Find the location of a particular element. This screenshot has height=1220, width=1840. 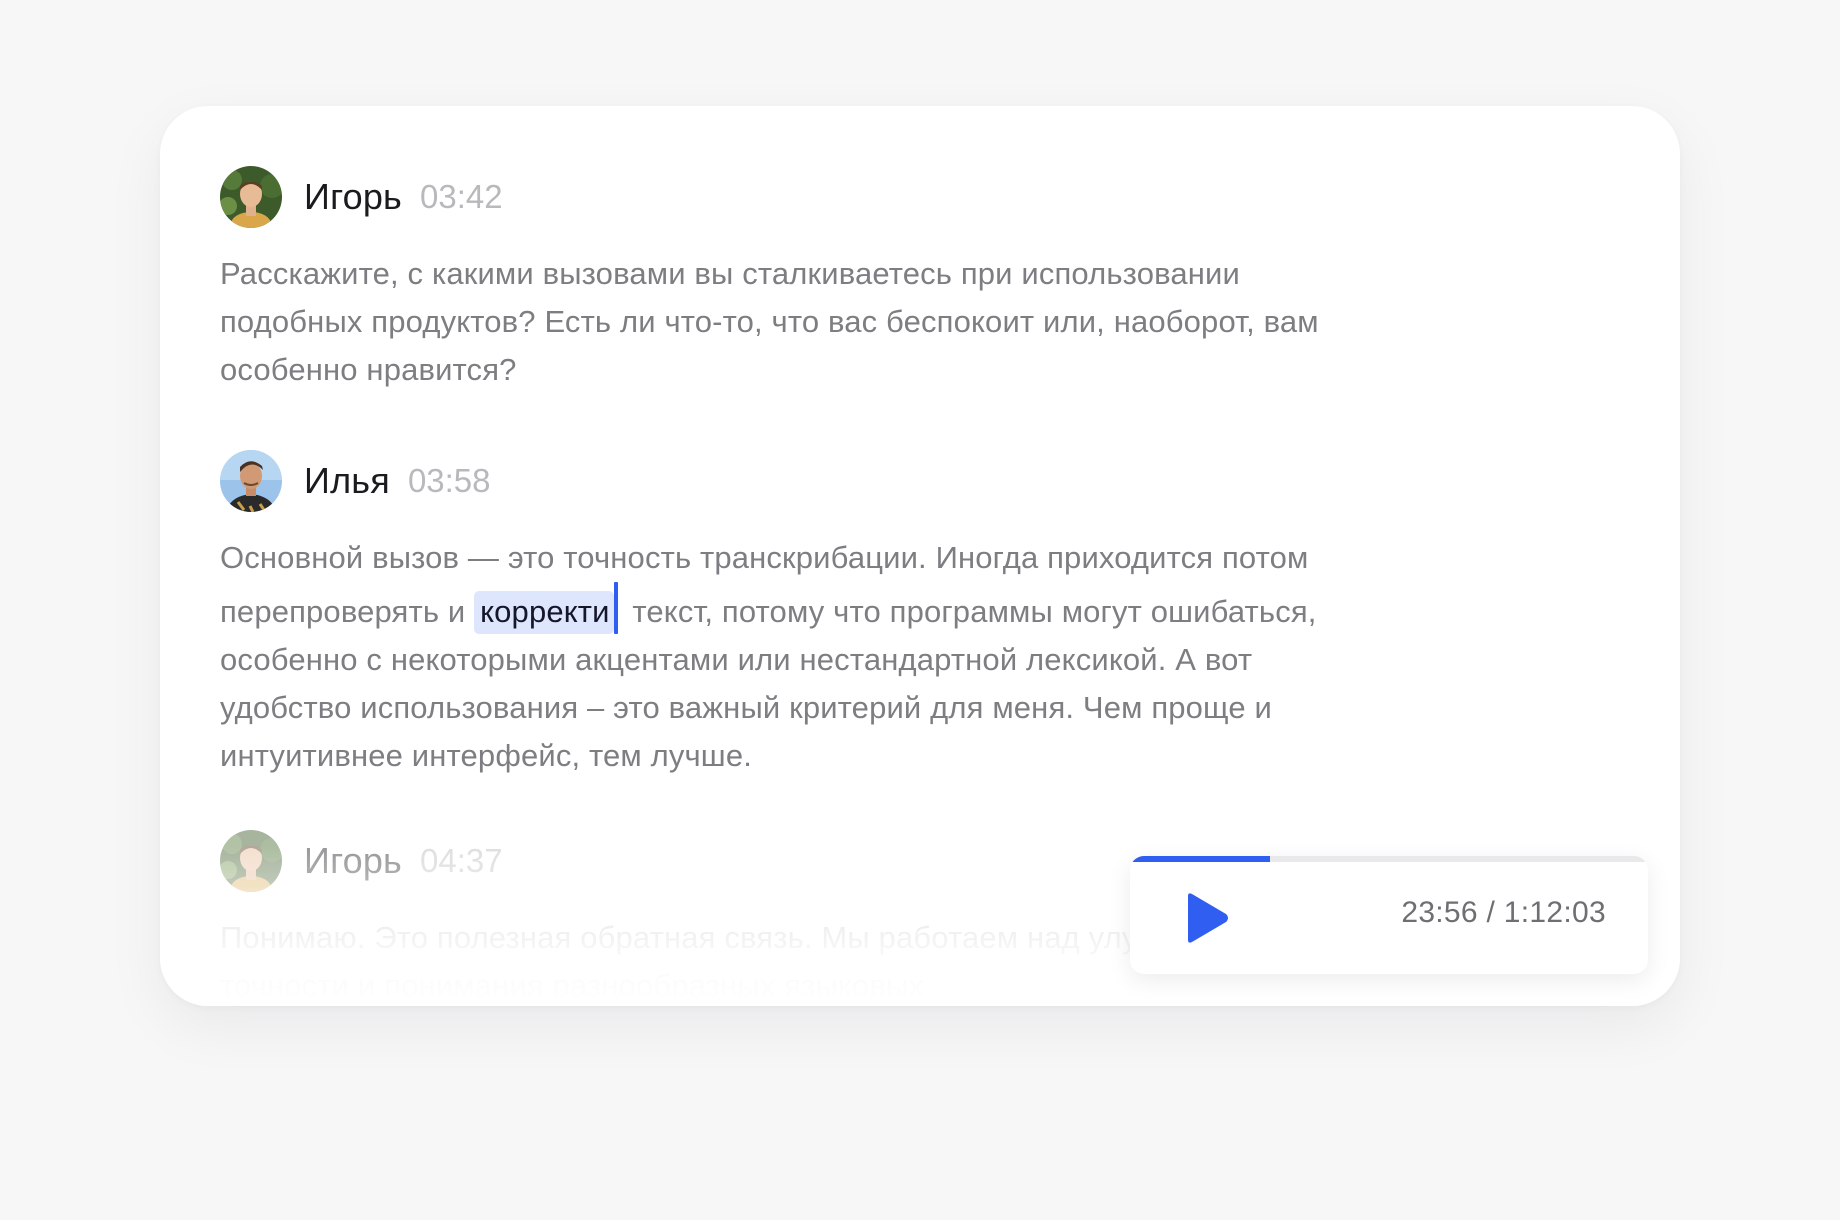

play-icon is located at coordinates (1208, 918).